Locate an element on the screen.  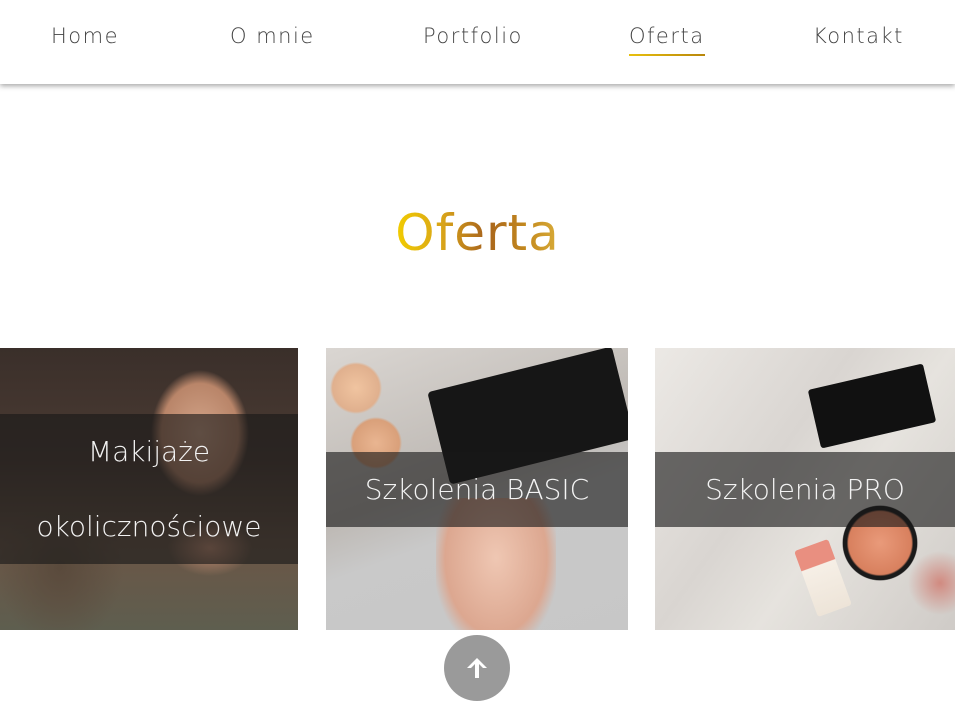
card-label: Szkolenia BASIC is located at coordinates (477, 489).